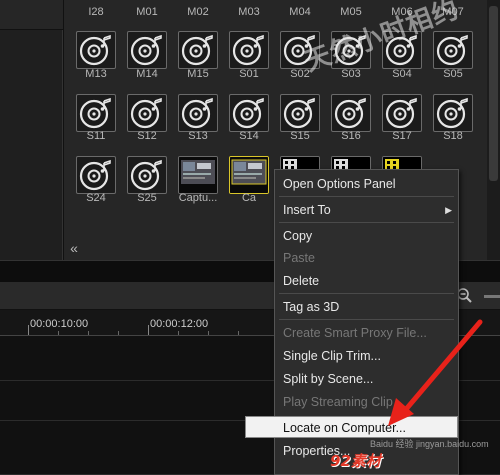 Image resolution: width=500 pixels, height=475 pixels. I want to click on menu-item-delete: Delete, so click(366, 281).